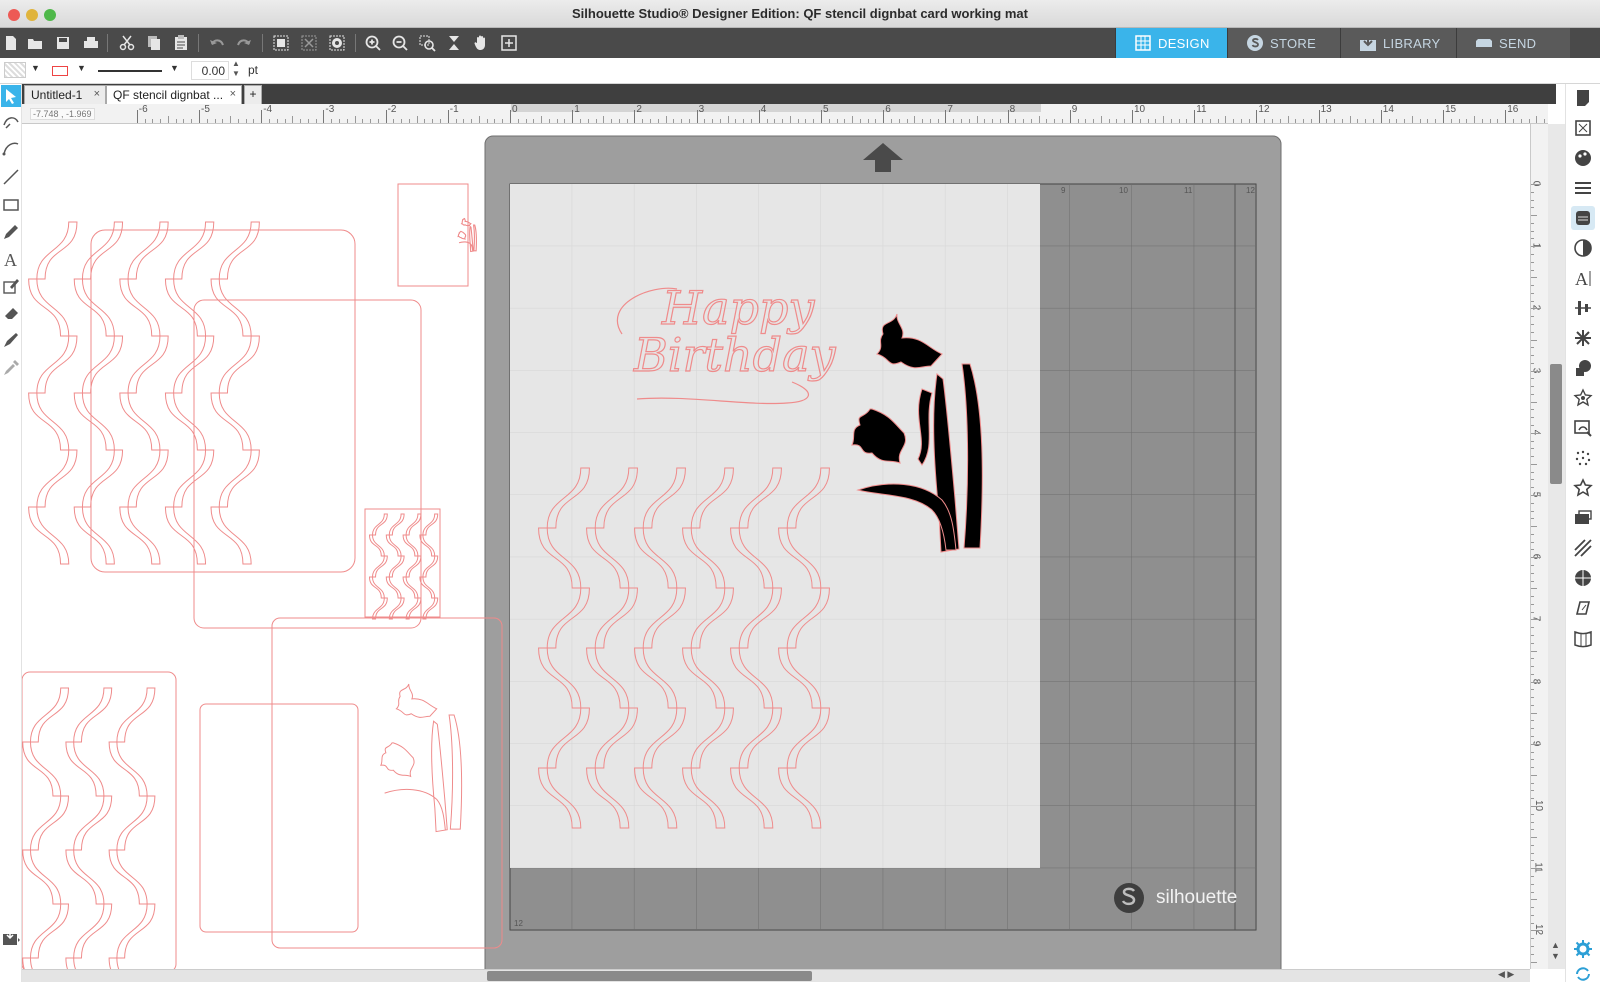  I want to click on point-edit-tool-icon, so click(11, 122).